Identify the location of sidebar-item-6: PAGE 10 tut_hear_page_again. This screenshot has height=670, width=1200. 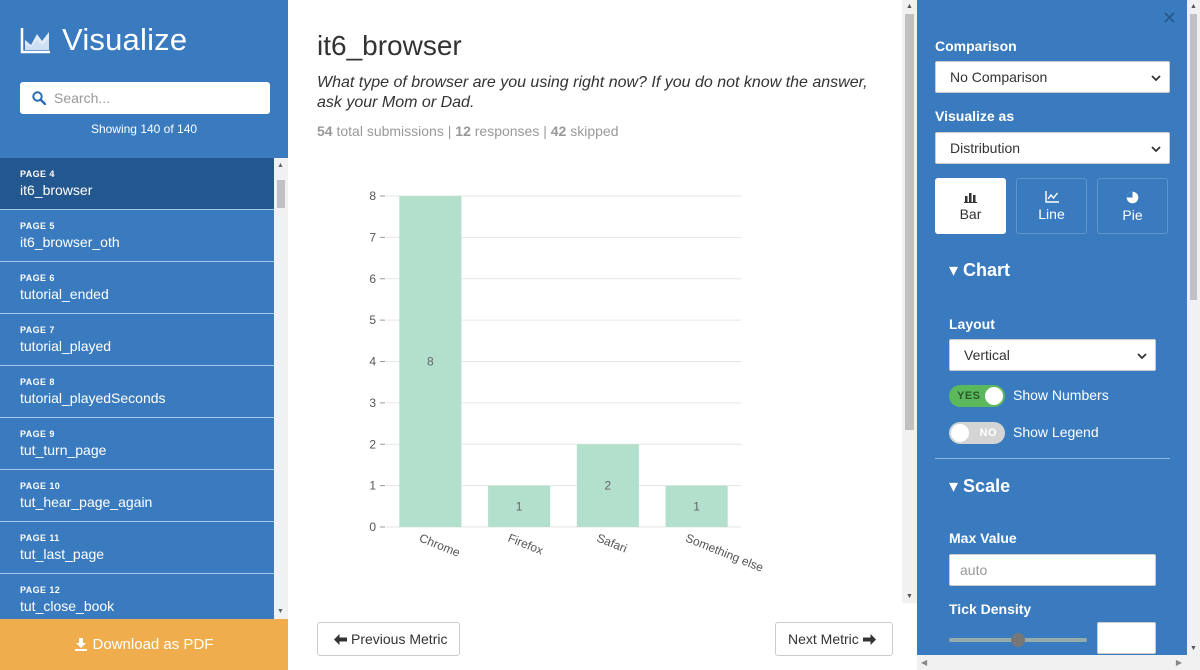
(137, 496).